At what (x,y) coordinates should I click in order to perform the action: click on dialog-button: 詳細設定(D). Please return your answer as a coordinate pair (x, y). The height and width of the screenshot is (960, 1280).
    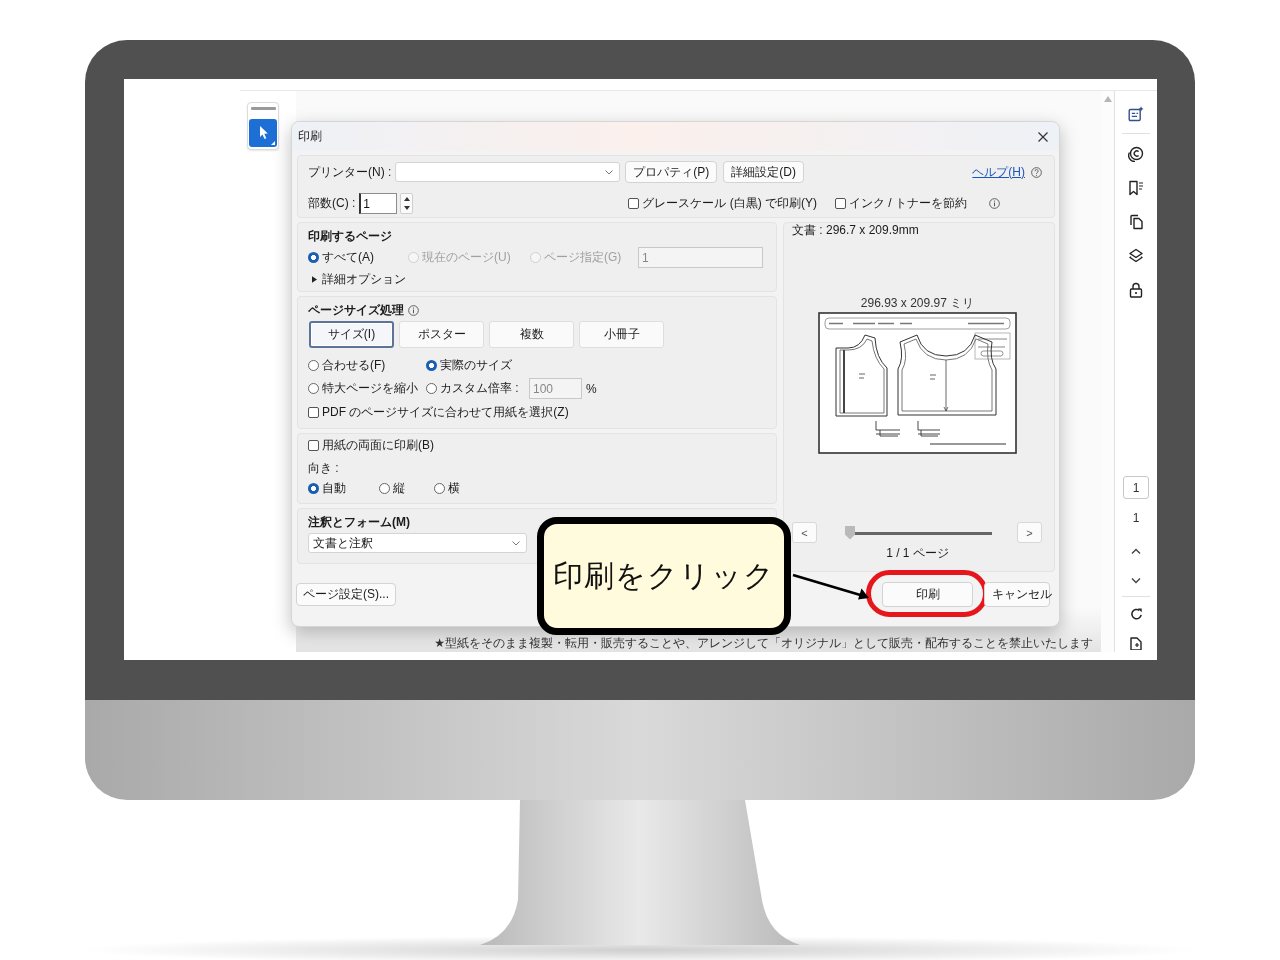
    Looking at the image, I should click on (763, 172).